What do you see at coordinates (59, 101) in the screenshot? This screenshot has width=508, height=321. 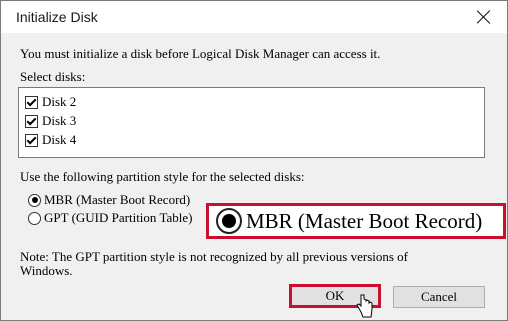 I see `disk-item-label: Disk 2` at bounding box center [59, 101].